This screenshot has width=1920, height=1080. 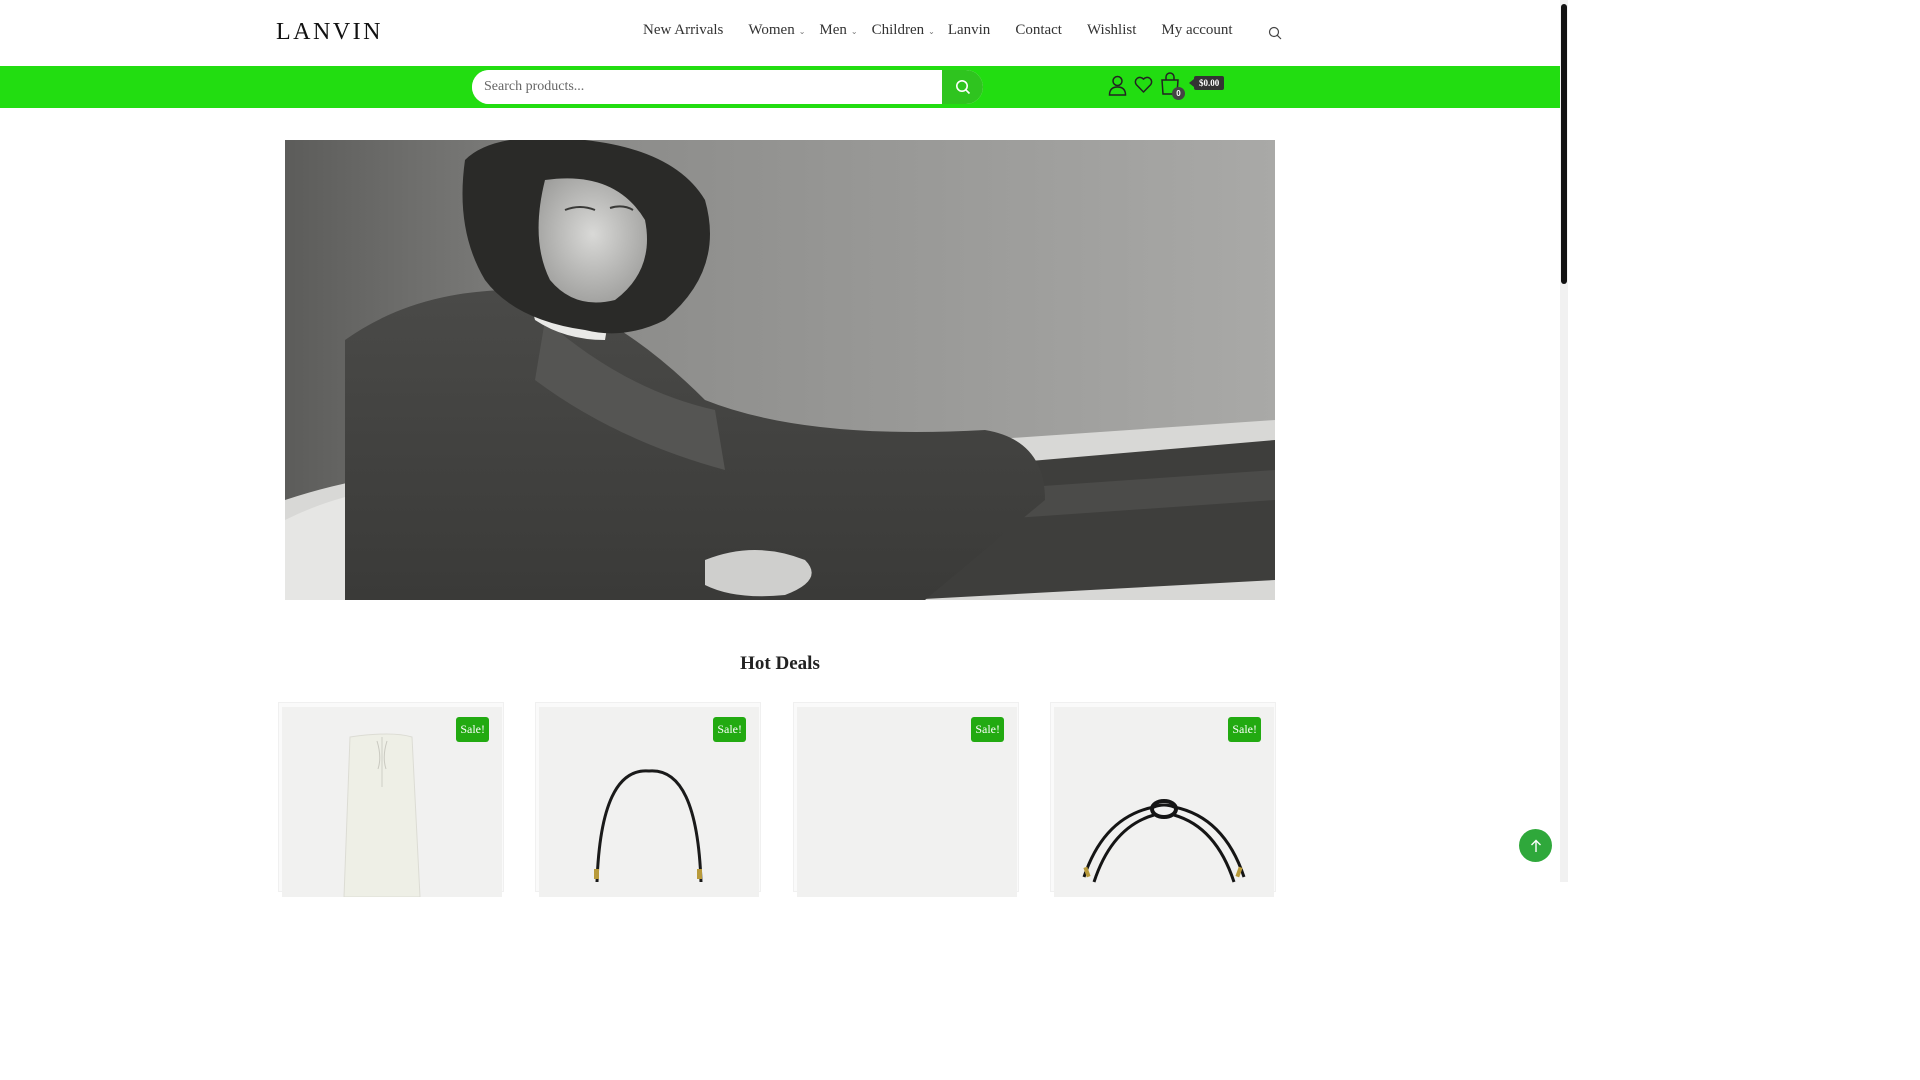 I want to click on search-input, so click(x=707, y=87).